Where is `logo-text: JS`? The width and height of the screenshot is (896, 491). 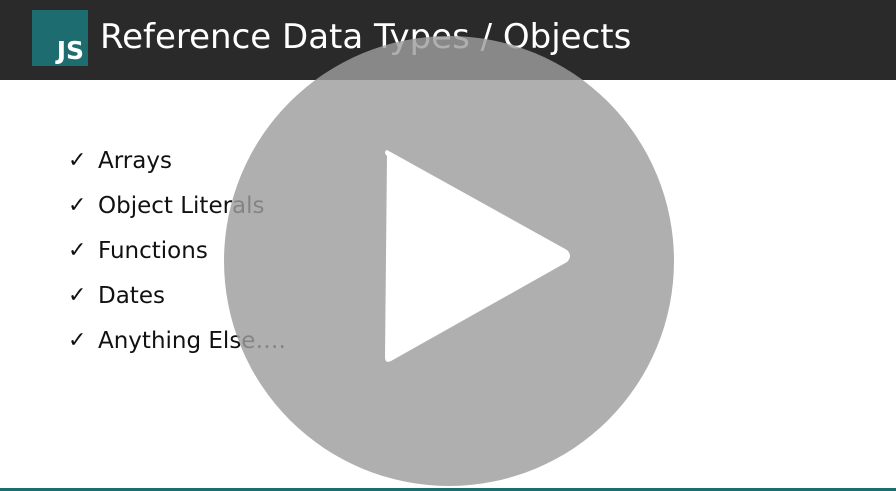
logo-text: JS is located at coordinates (70, 50).